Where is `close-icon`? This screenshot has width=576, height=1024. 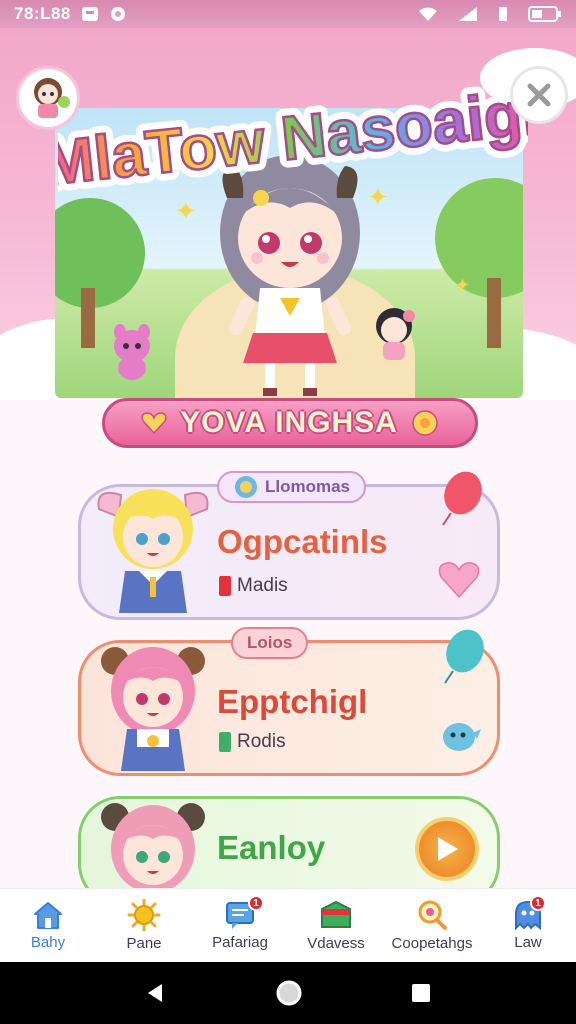 close-icon is located at coordinates (539, 95).